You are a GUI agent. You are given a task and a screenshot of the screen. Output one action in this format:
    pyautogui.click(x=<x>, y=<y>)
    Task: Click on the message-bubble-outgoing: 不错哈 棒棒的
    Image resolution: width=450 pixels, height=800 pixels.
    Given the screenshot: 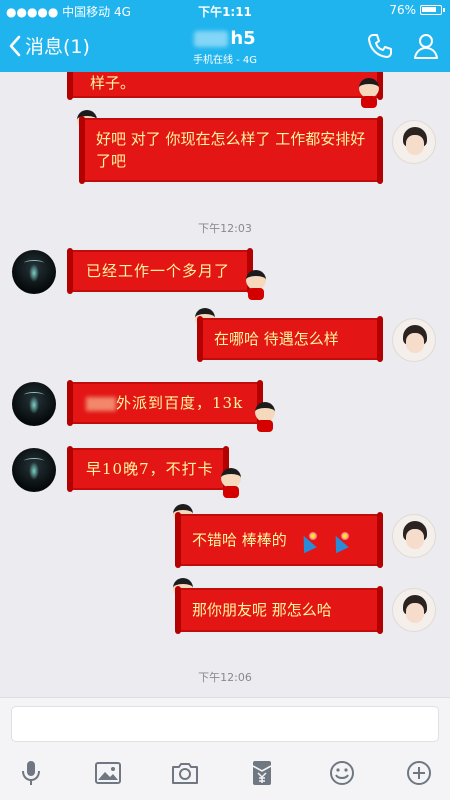 What is the action you would take?
    pyautogui.click(x=279, y=540)
    